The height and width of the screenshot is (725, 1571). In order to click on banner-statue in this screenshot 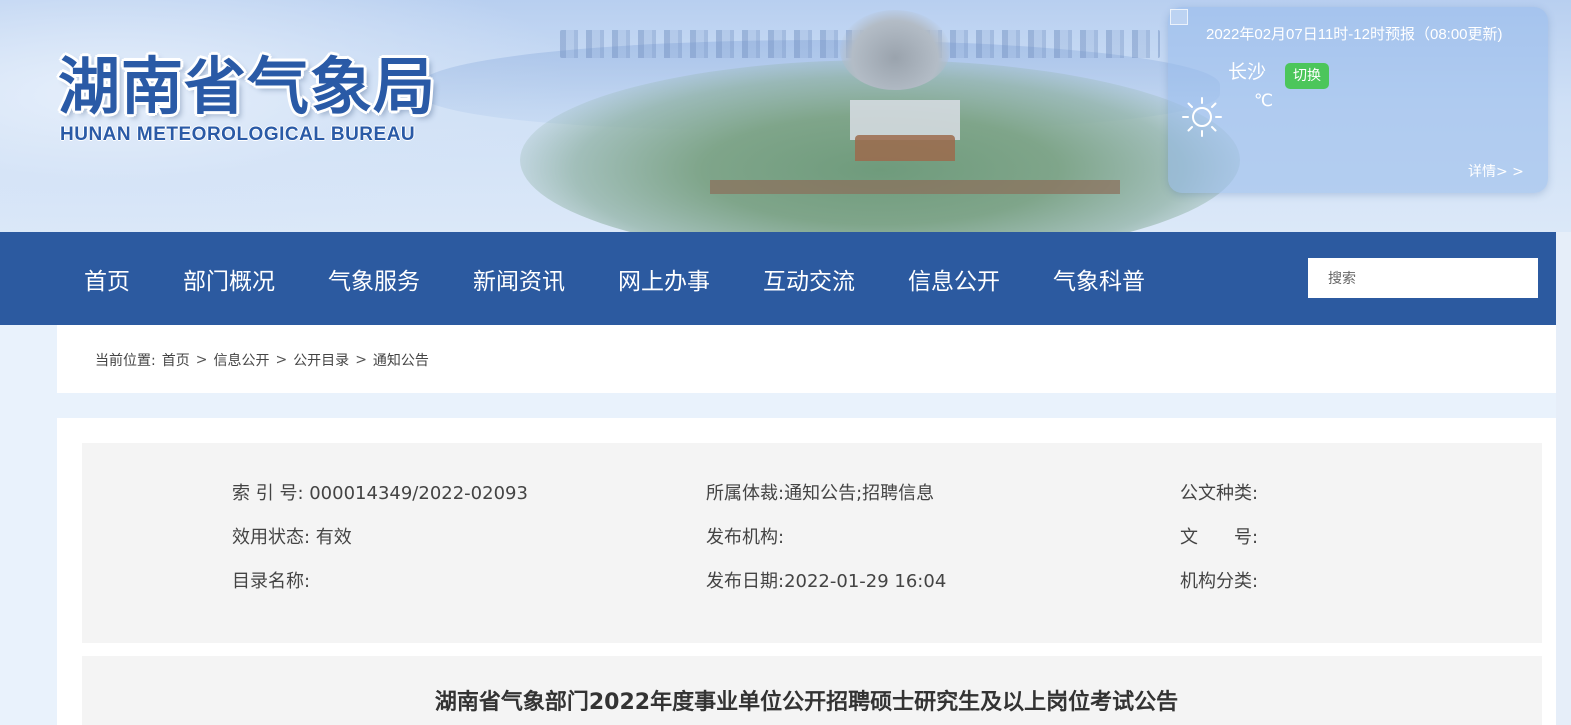, I will do `click(895, 50)`.